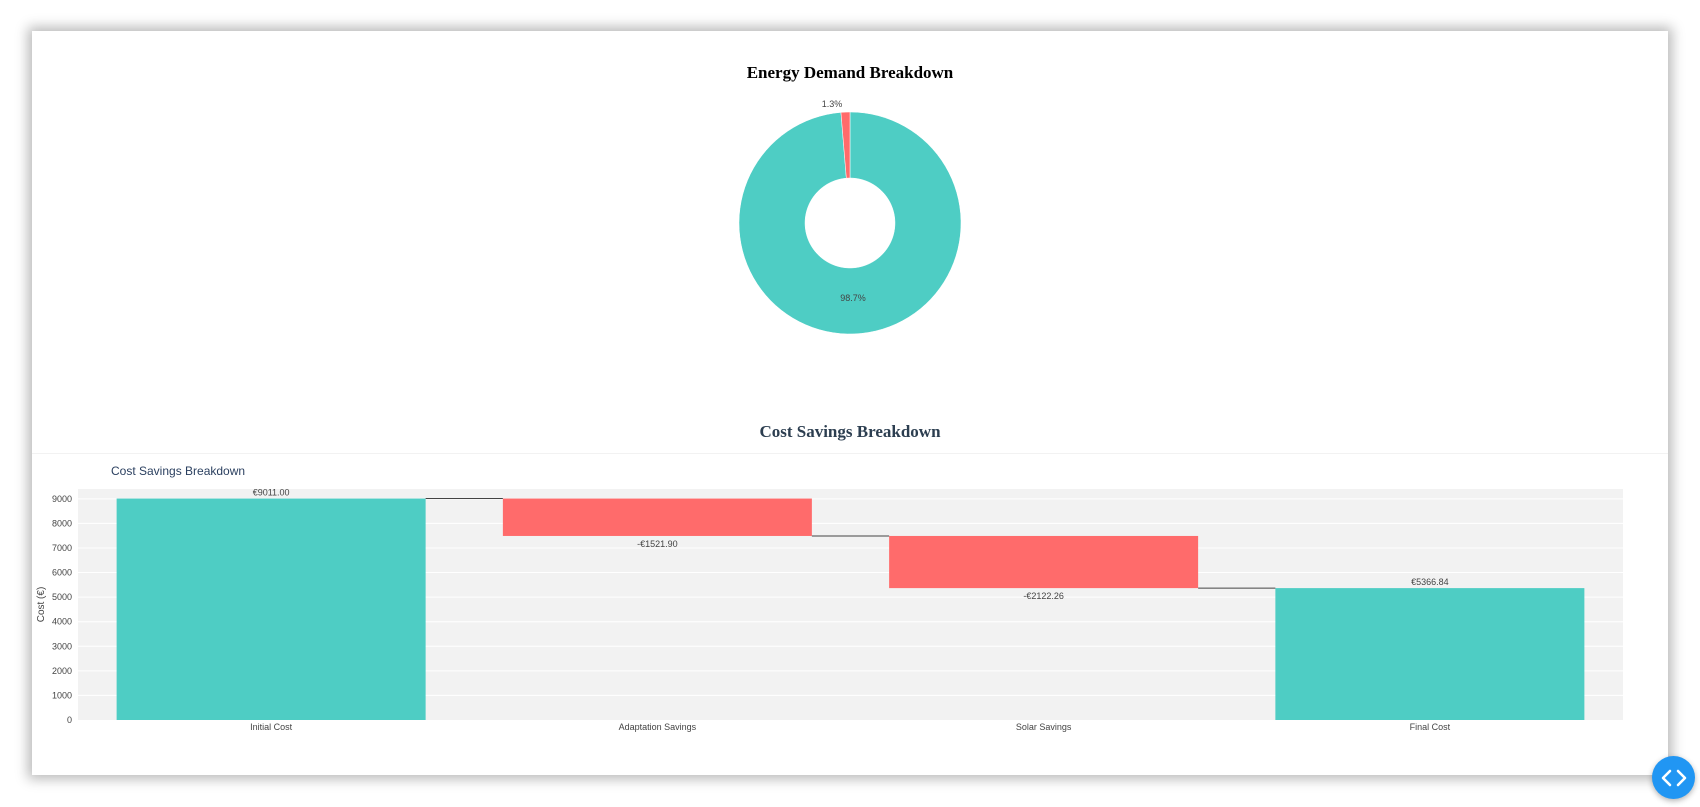 Image resolution: width=1700 pixels, height=807 pixels. I want to click on y-tick-label: 9000, so click(62, 499).